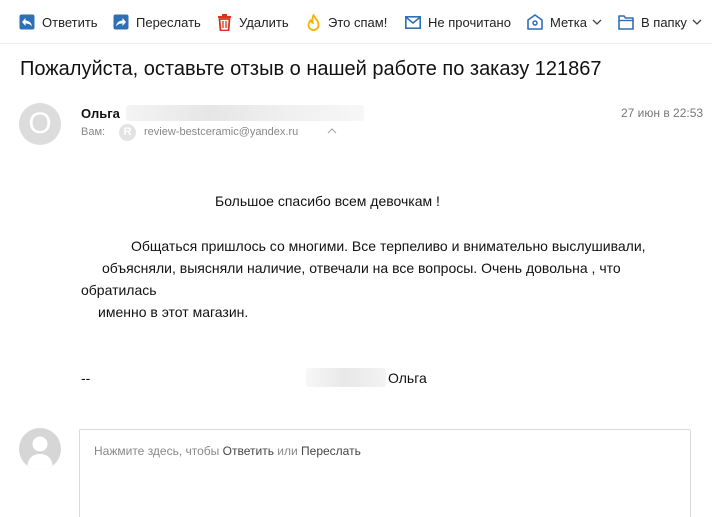  I want to click on quick-reply-box, so click(385, 473).